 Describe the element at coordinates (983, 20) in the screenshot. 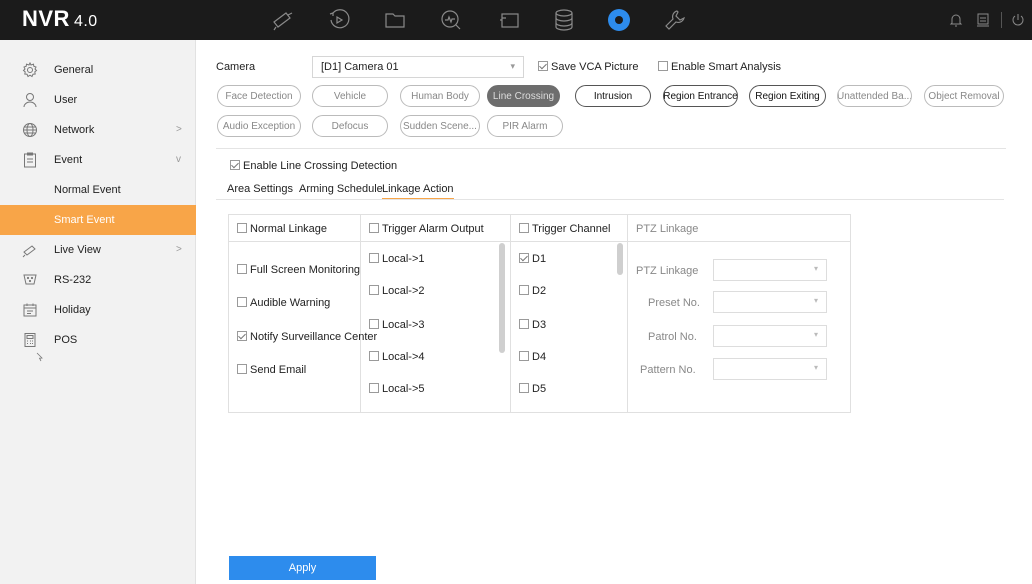

I see `account-icon` at that location.